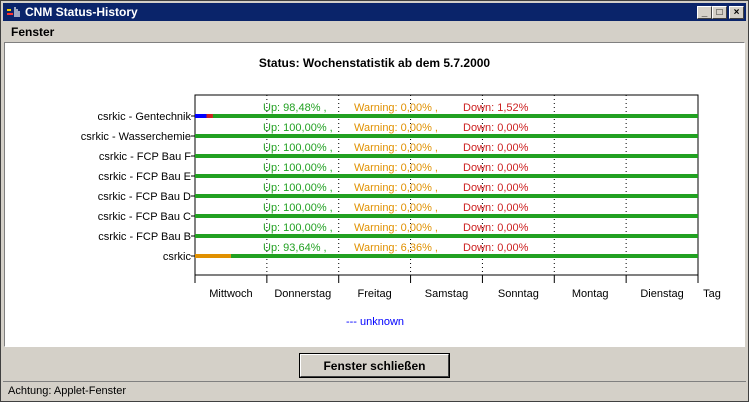  Describe the element at coordinates (144, 117) in the screenshot. I see `row-label: csrkic - Gentechnik` at that location.